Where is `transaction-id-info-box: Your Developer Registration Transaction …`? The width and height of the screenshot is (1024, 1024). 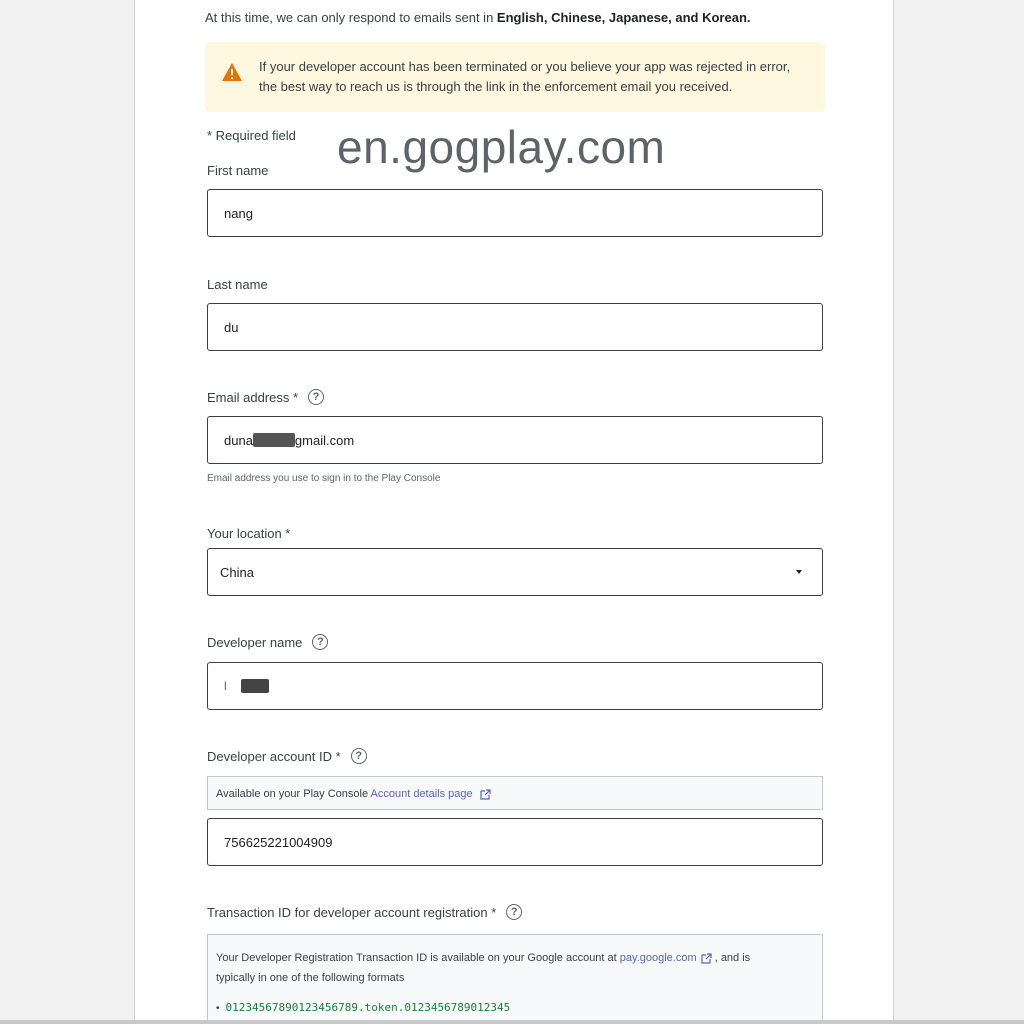
transaction-id-info-box: Your Developer Registration Transaction … is located at coordinates (515, 979).